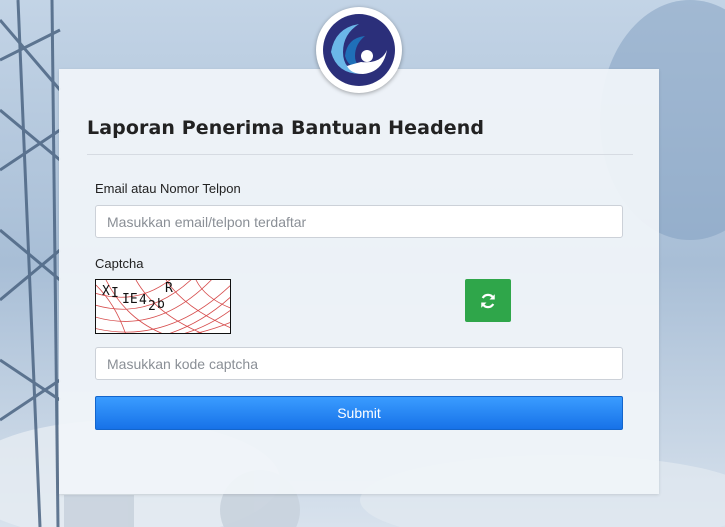  I want to click on captcha-noise: X I IE 4 2 b R, so click(163, 306).